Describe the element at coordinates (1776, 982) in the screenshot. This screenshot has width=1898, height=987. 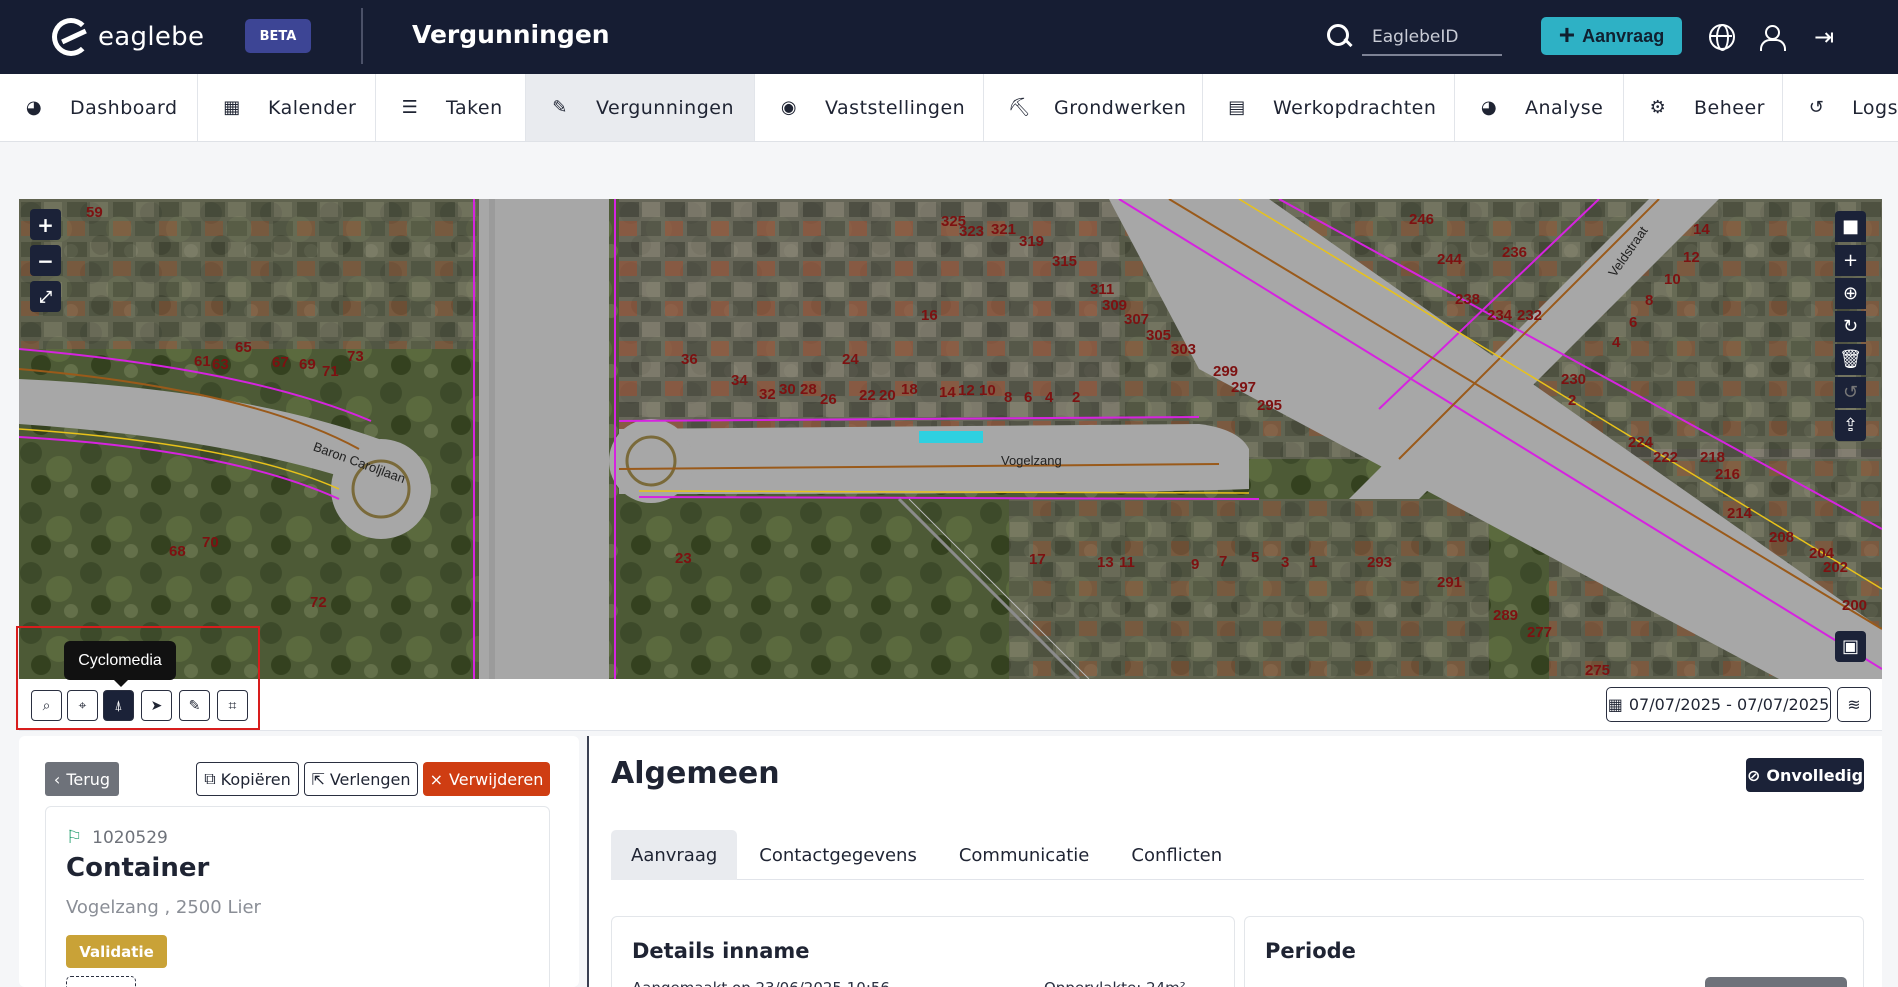
I see `period-action-button` at that location.